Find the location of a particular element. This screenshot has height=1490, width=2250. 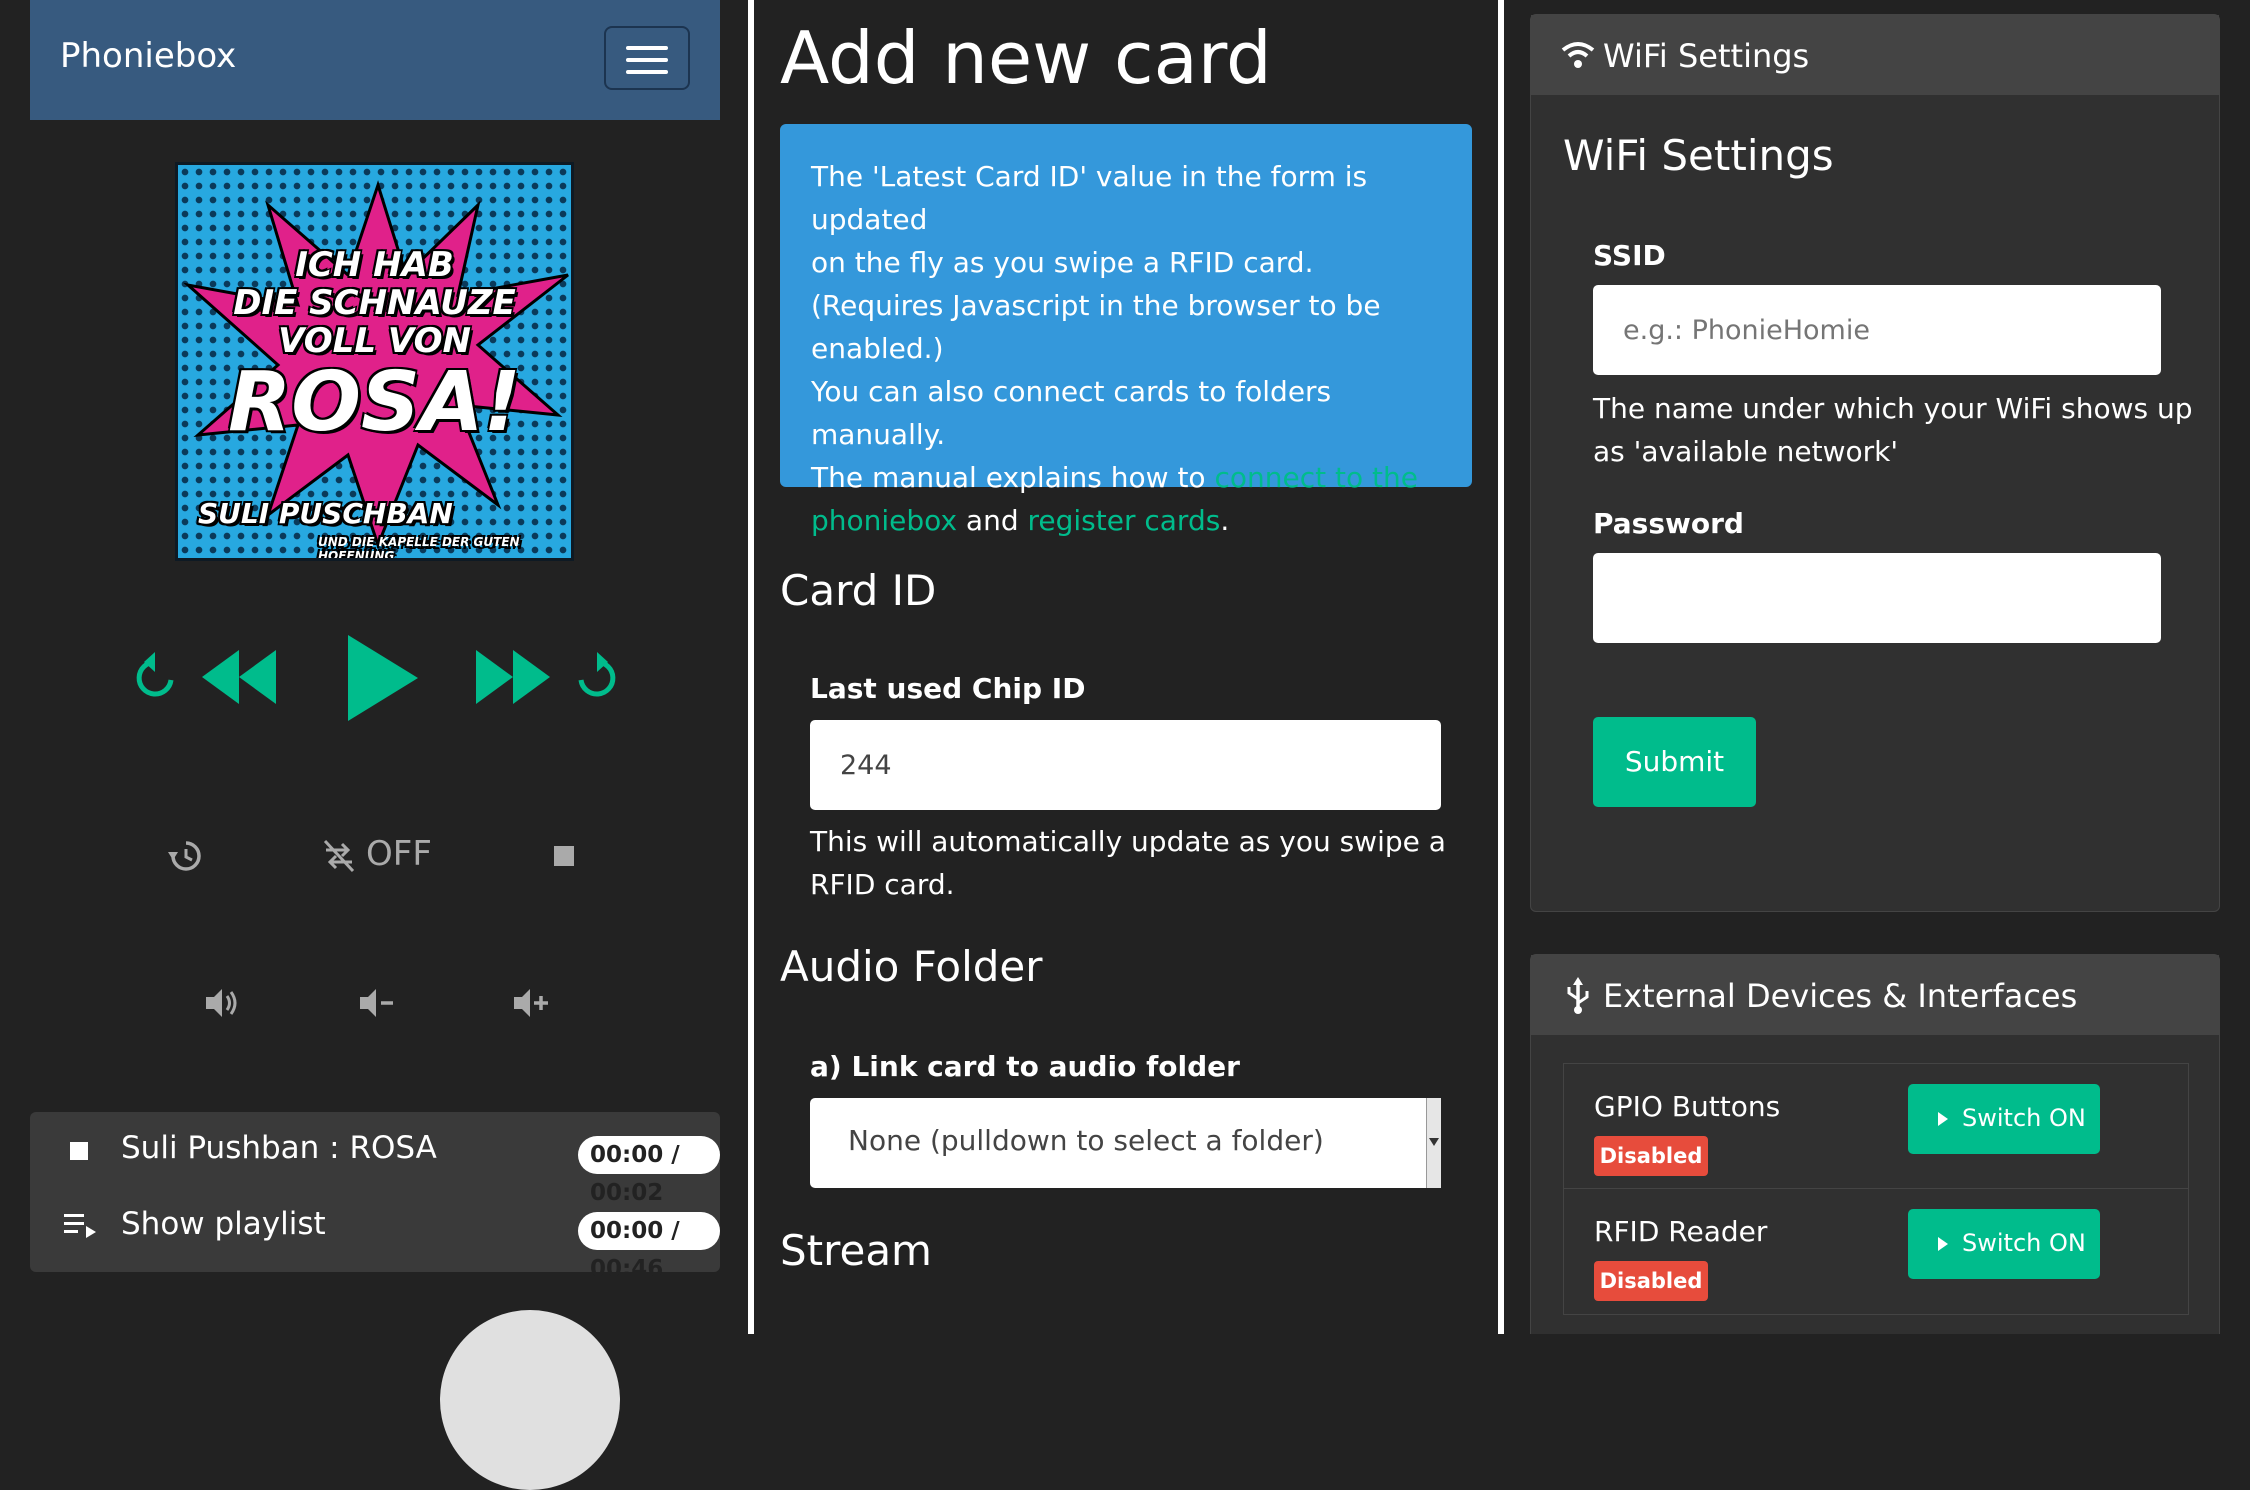

select-arrow is located at coordinates (1433, 1143).